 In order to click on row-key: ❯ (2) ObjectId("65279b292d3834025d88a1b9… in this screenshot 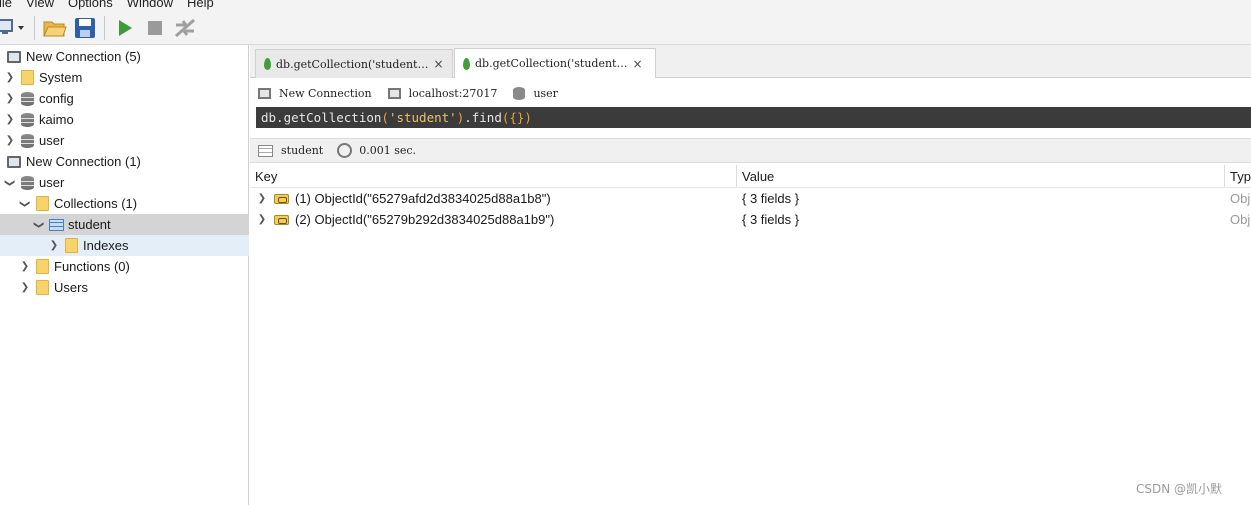, I will do `click(405, 219)`.